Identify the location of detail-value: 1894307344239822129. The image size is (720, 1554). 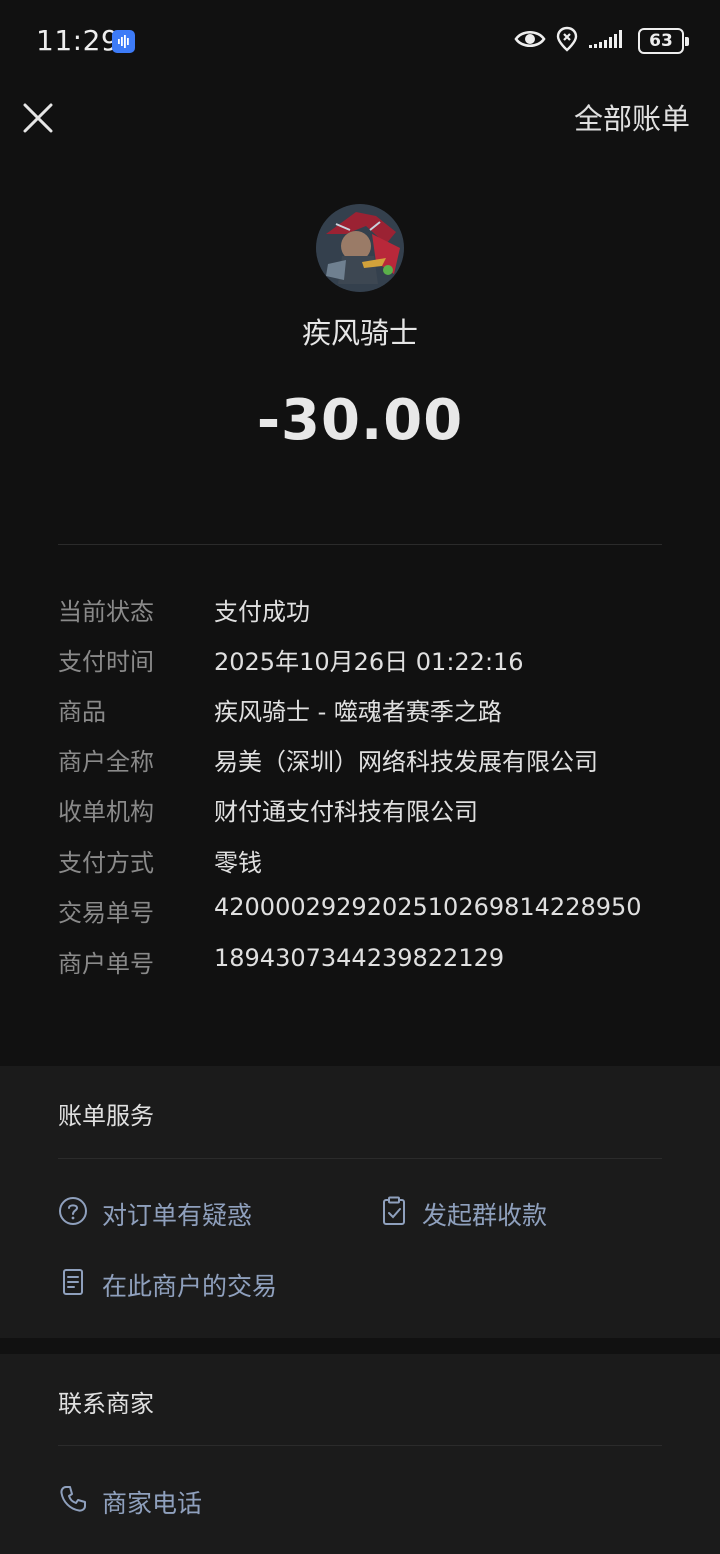
(359, 958).